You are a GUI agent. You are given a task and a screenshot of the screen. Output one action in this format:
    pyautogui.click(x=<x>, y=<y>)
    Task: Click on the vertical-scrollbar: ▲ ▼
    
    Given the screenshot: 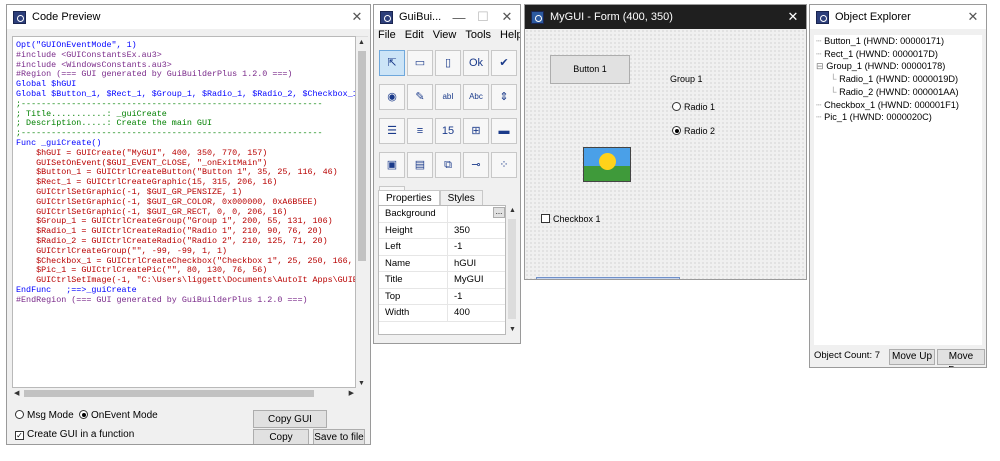 What is the action you would take?
    pyautogui.click(x=362, y=212)
    